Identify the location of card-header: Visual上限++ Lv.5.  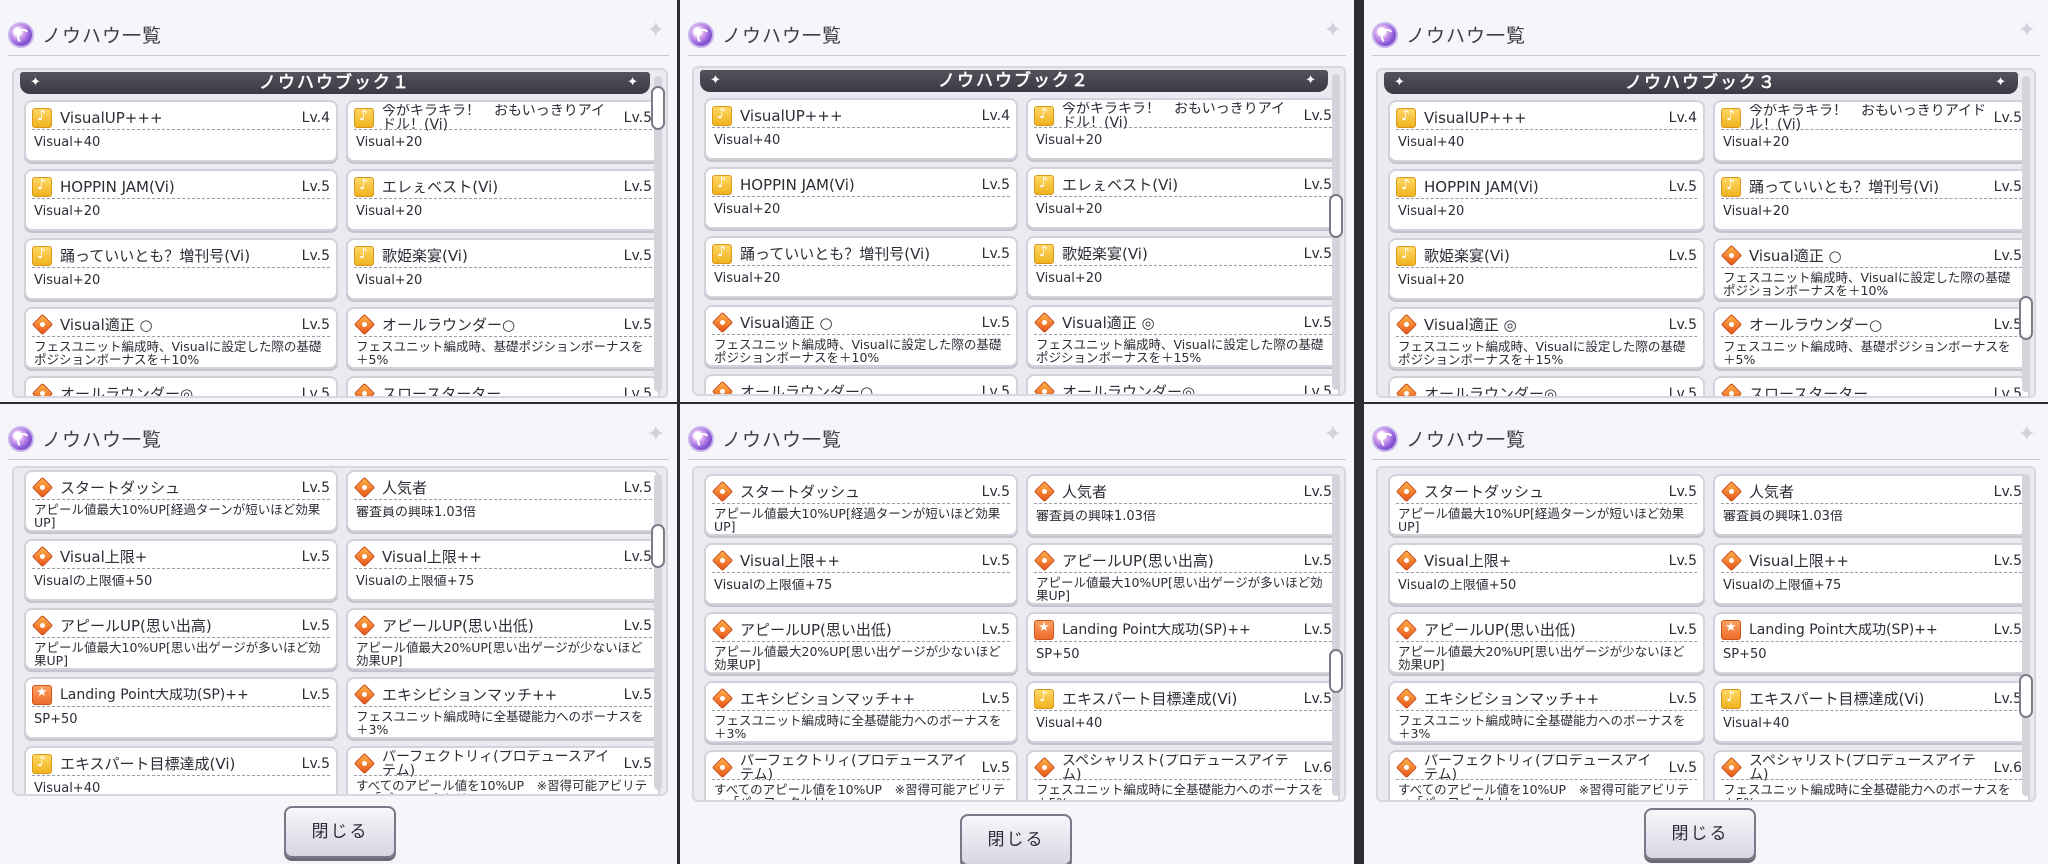
(1871, 561).